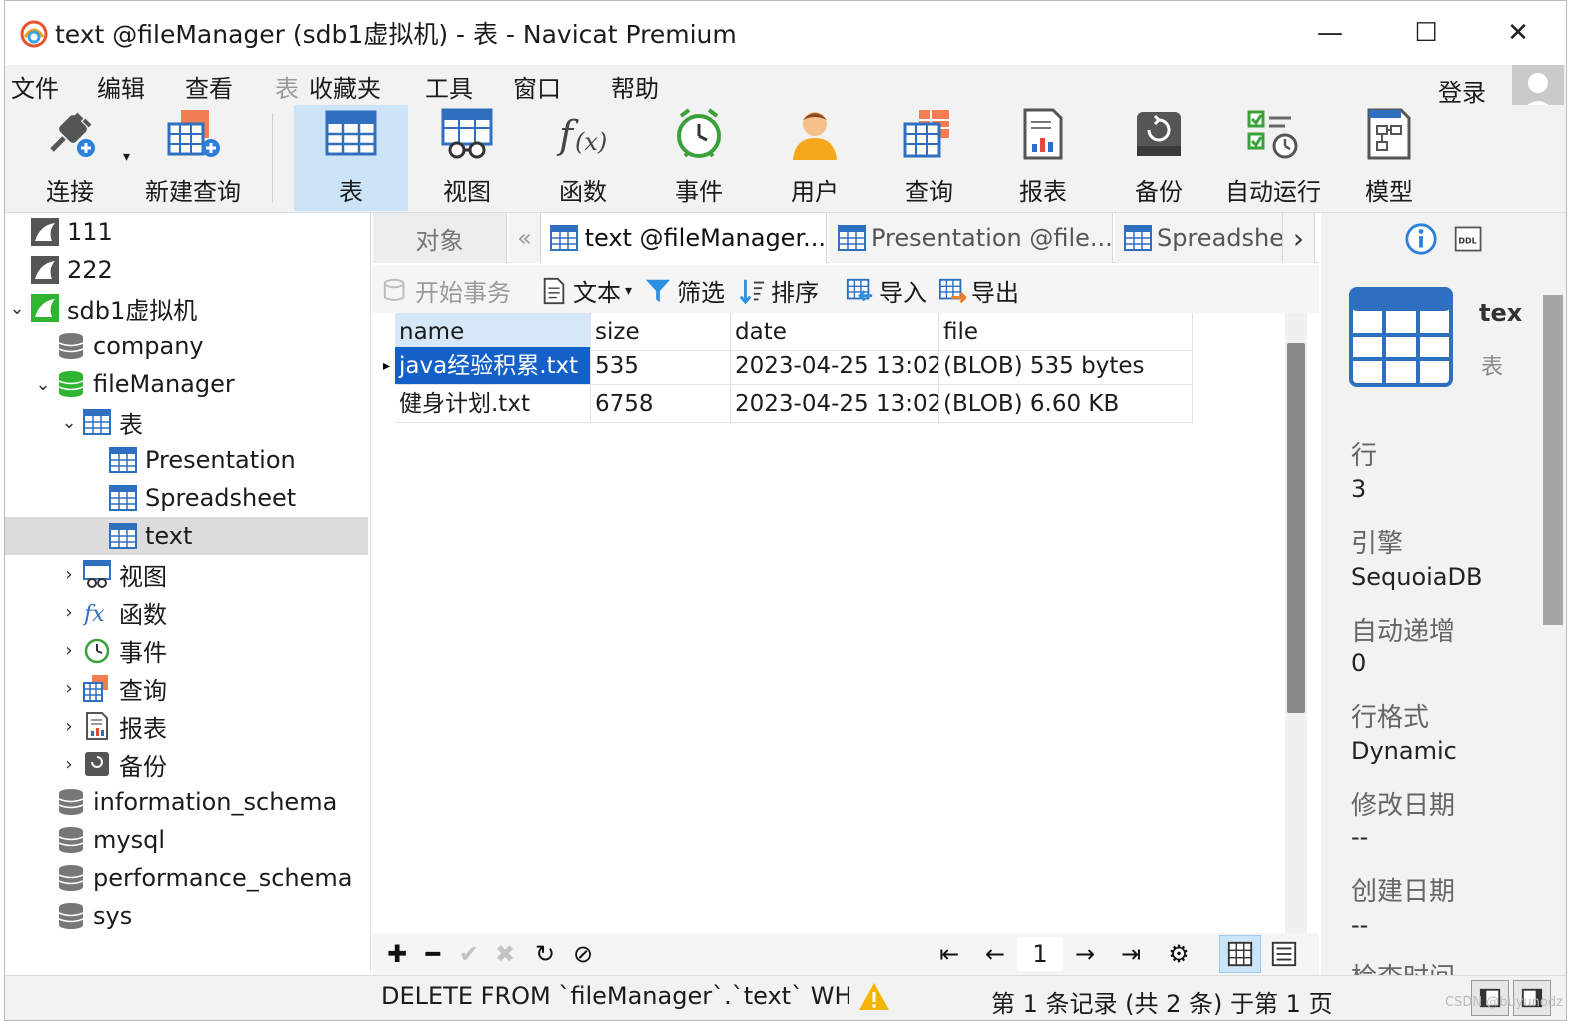  What do you see at coordinates (186, 802) in the screenshot?
I see `tree-db-information-schema: information_schema` at bounding box center [186, 802].